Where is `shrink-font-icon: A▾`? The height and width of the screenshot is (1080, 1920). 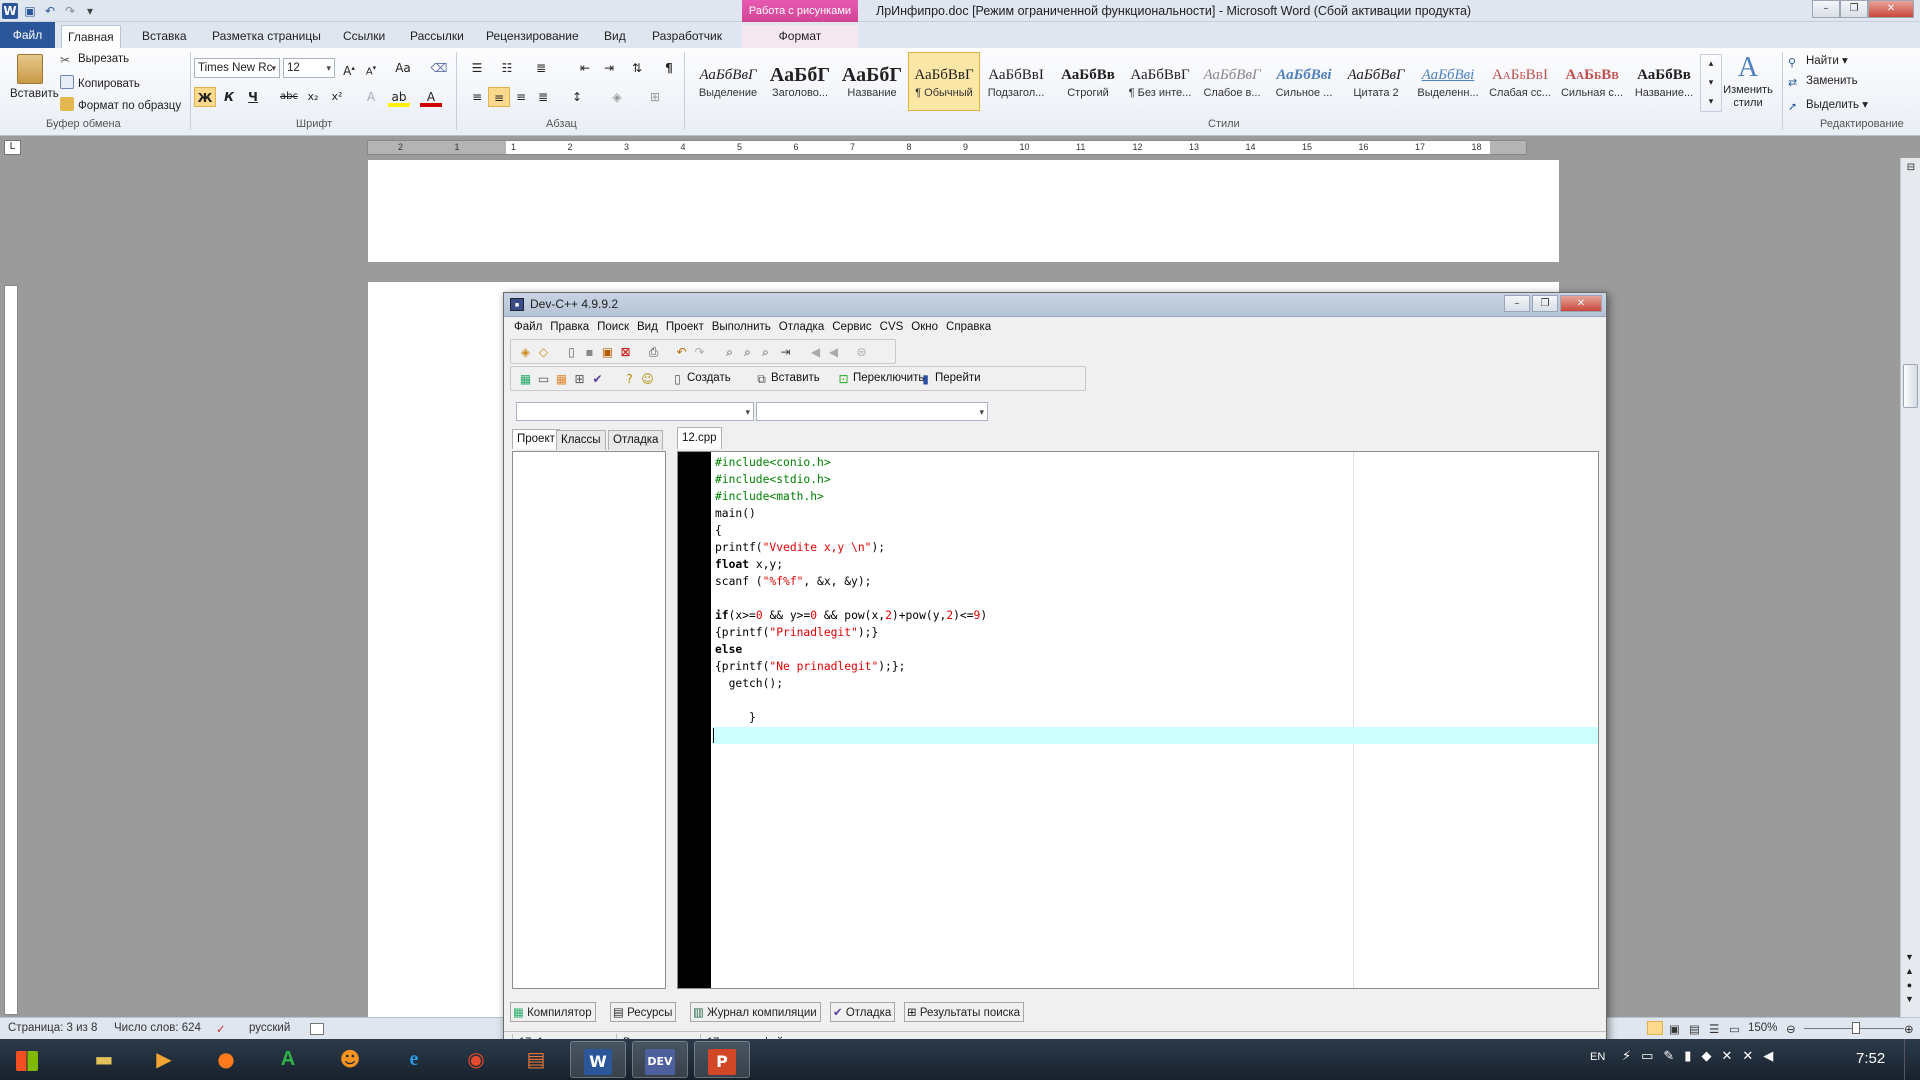
shrink-font-icon: A▾ is located at coordinates (371, 68).